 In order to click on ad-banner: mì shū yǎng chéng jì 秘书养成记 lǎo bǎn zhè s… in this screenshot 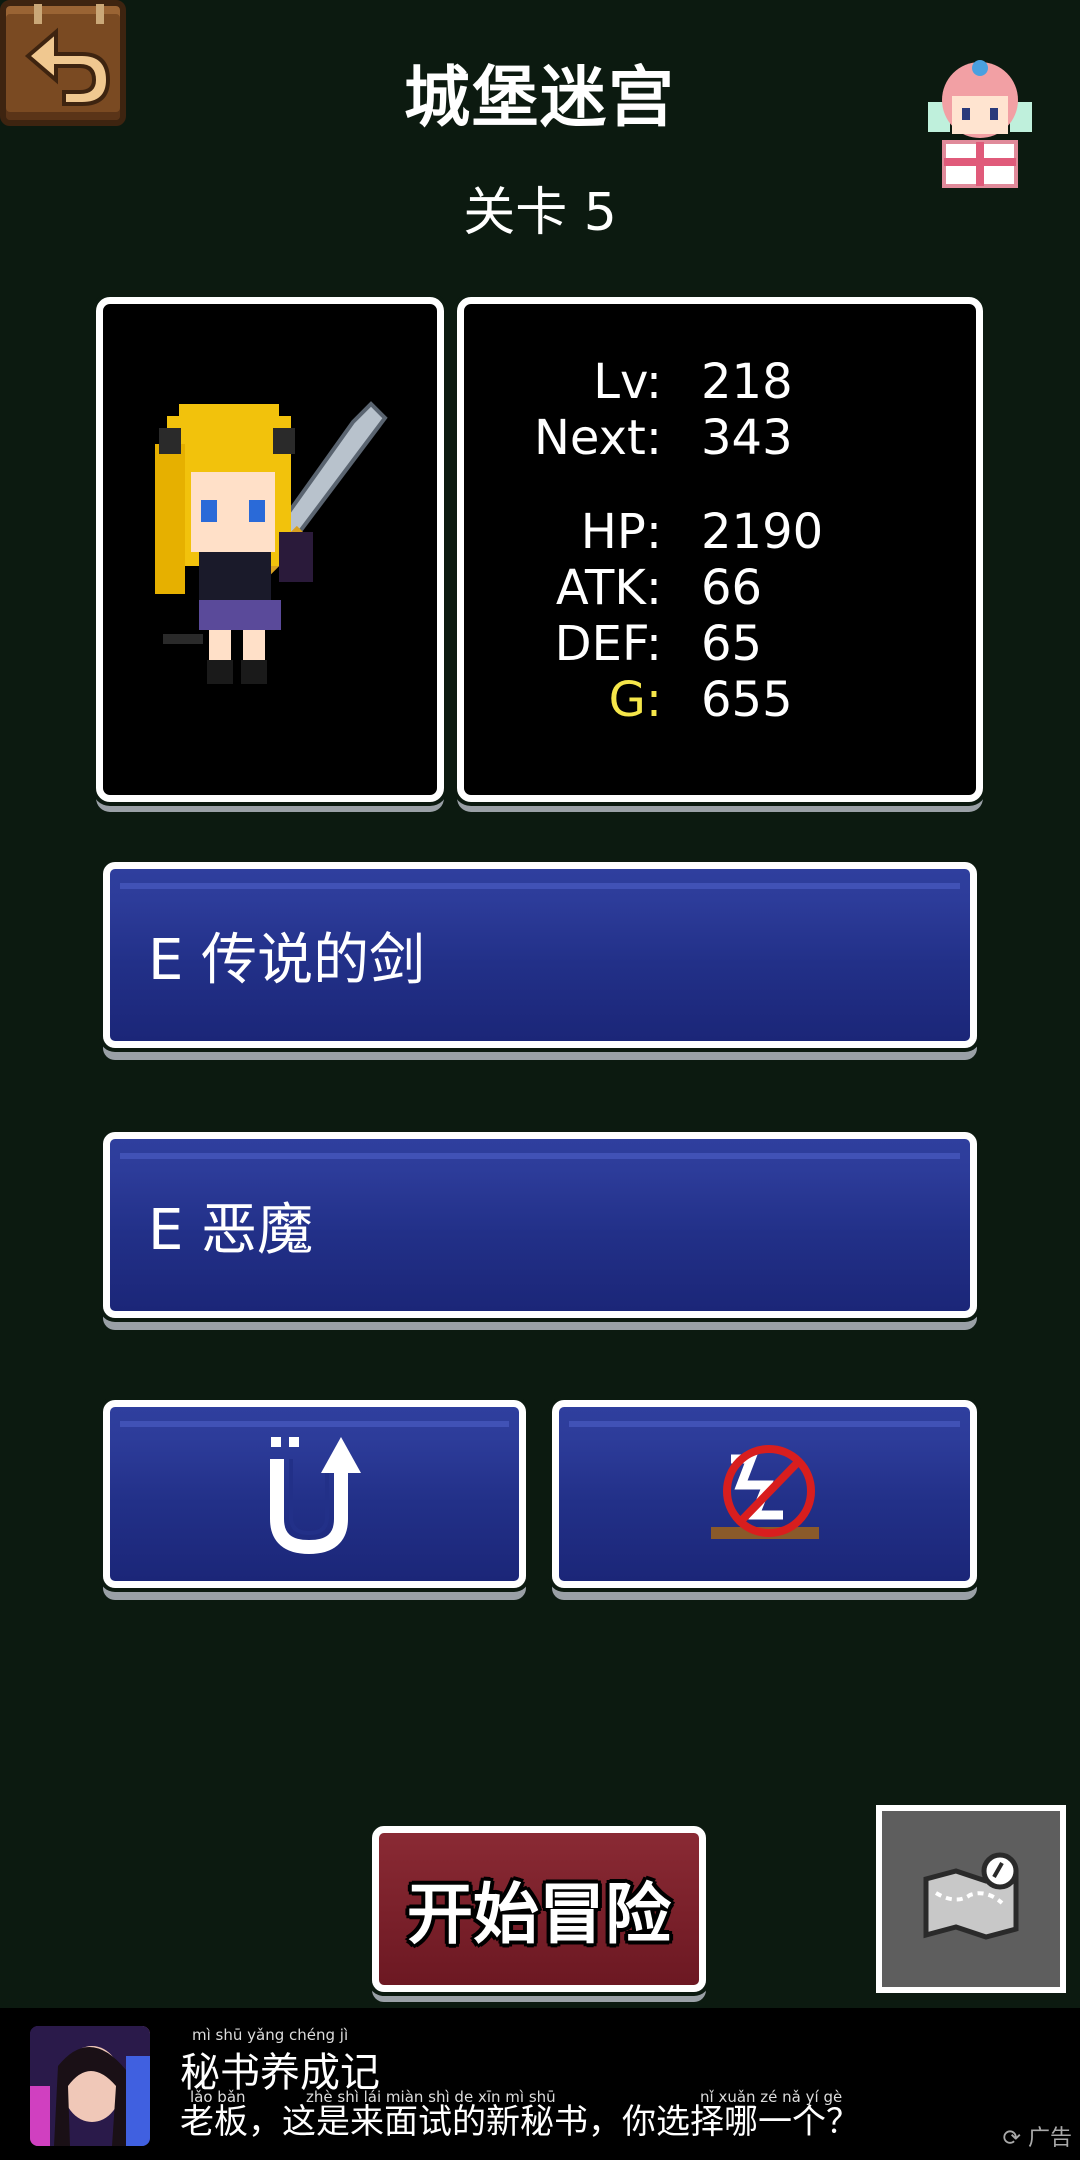, I will do `click(540, 2084)`.